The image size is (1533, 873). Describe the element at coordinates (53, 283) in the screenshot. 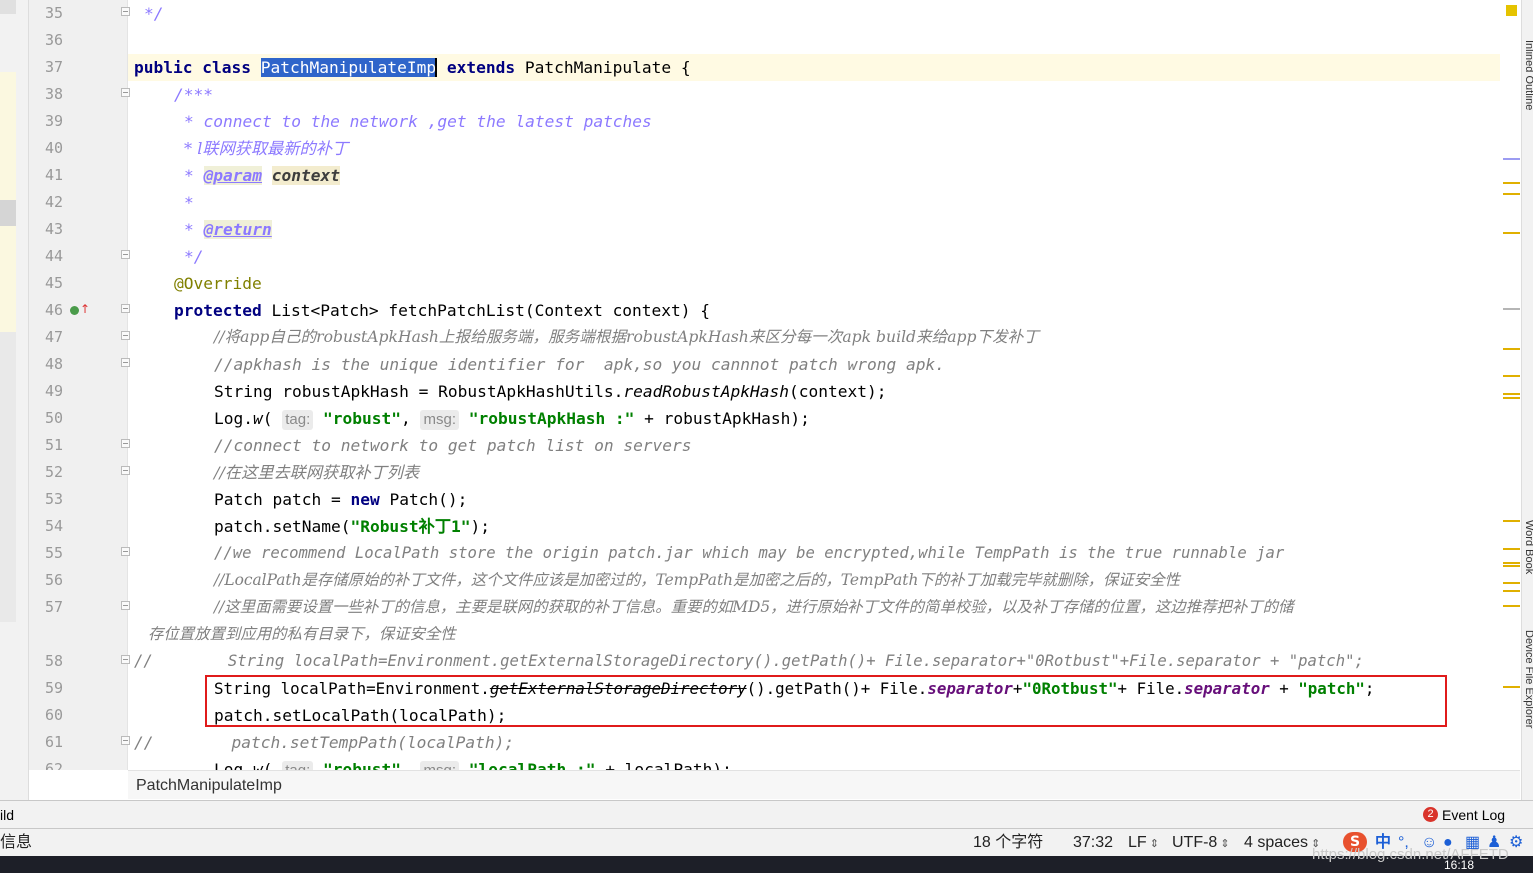

I see `line-number: 45` at that location.